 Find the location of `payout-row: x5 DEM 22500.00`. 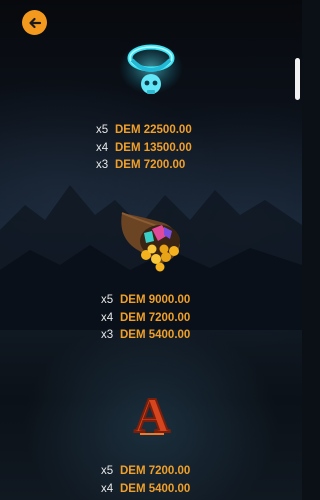

payout-row: x5 DEM 22500.00 is located at coordinates (144, 131).